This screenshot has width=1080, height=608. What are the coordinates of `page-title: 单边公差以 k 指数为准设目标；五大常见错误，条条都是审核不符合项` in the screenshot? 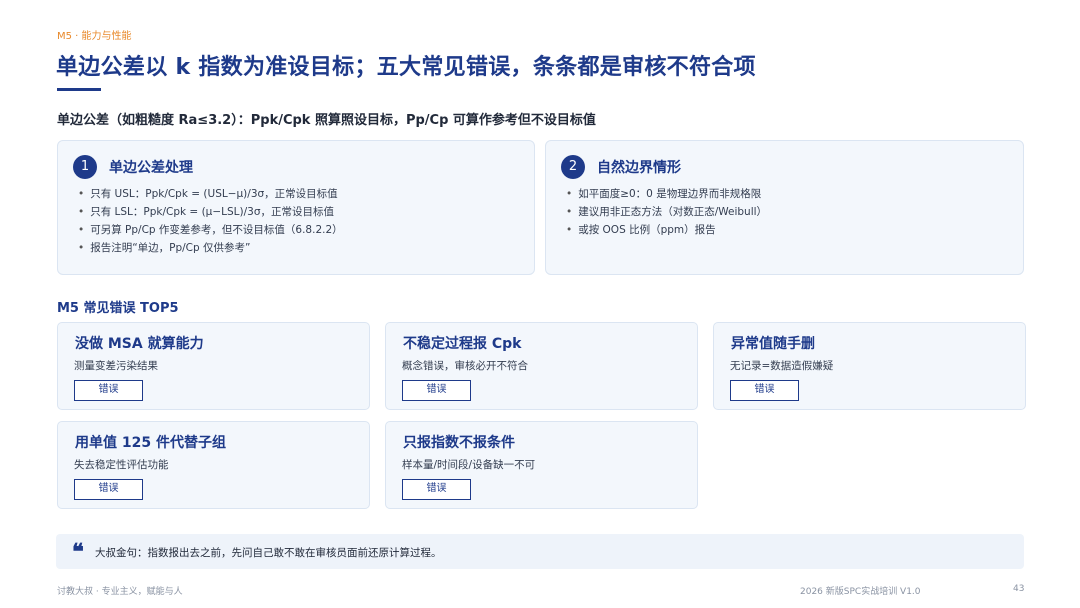 It's located at (406, 67).